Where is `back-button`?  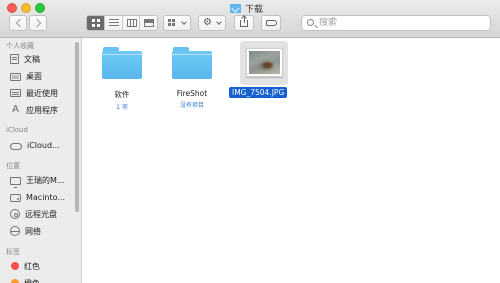
back-button is located at coordinates (18, 23).